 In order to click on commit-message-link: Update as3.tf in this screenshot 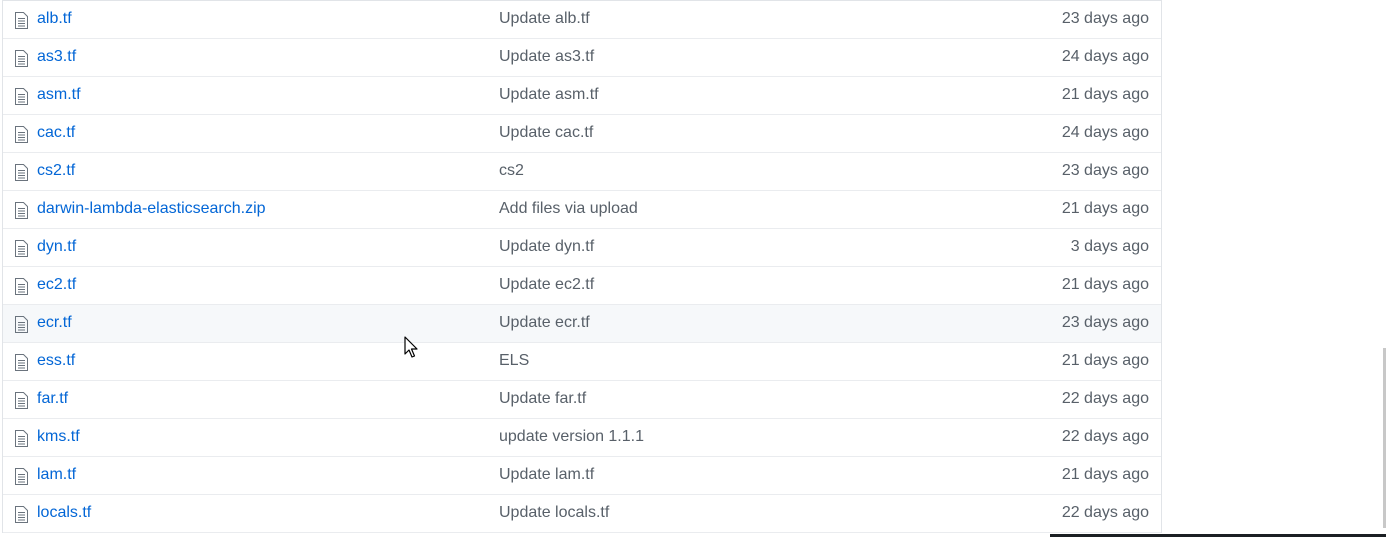, I will do `click(546, 57)`.